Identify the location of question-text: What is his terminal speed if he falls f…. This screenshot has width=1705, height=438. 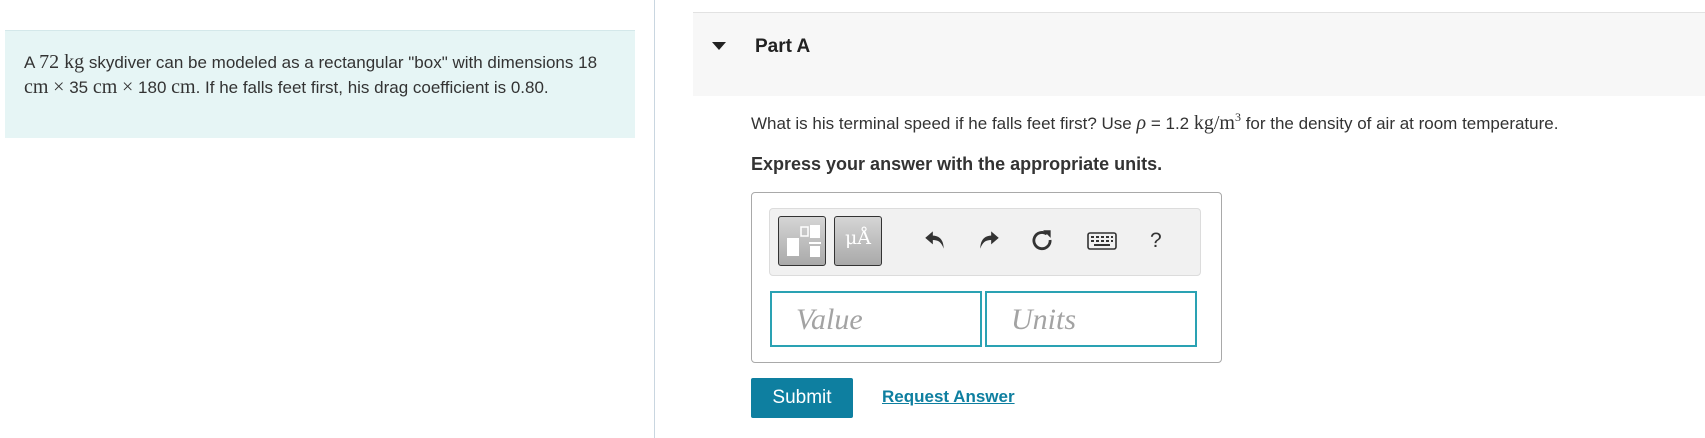
(1155, 122).